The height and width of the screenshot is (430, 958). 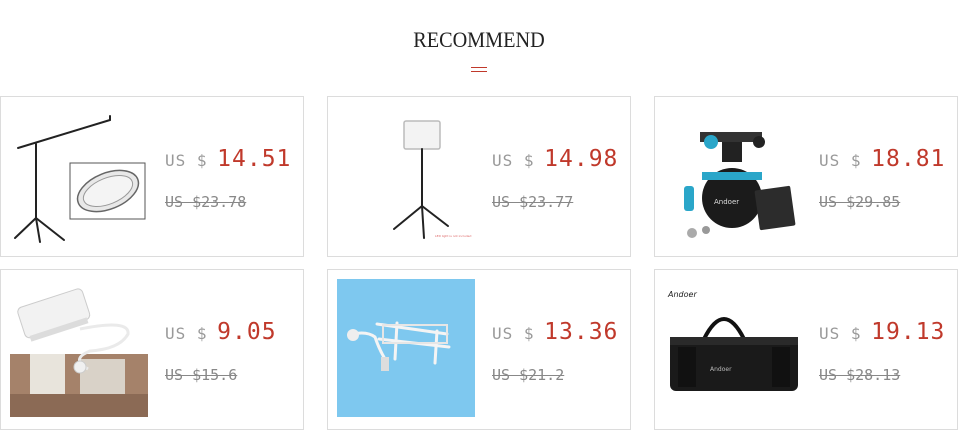 I want to click on product-card: Andoer US $ 18.81 US $29.85, so click(x=806, y=176).